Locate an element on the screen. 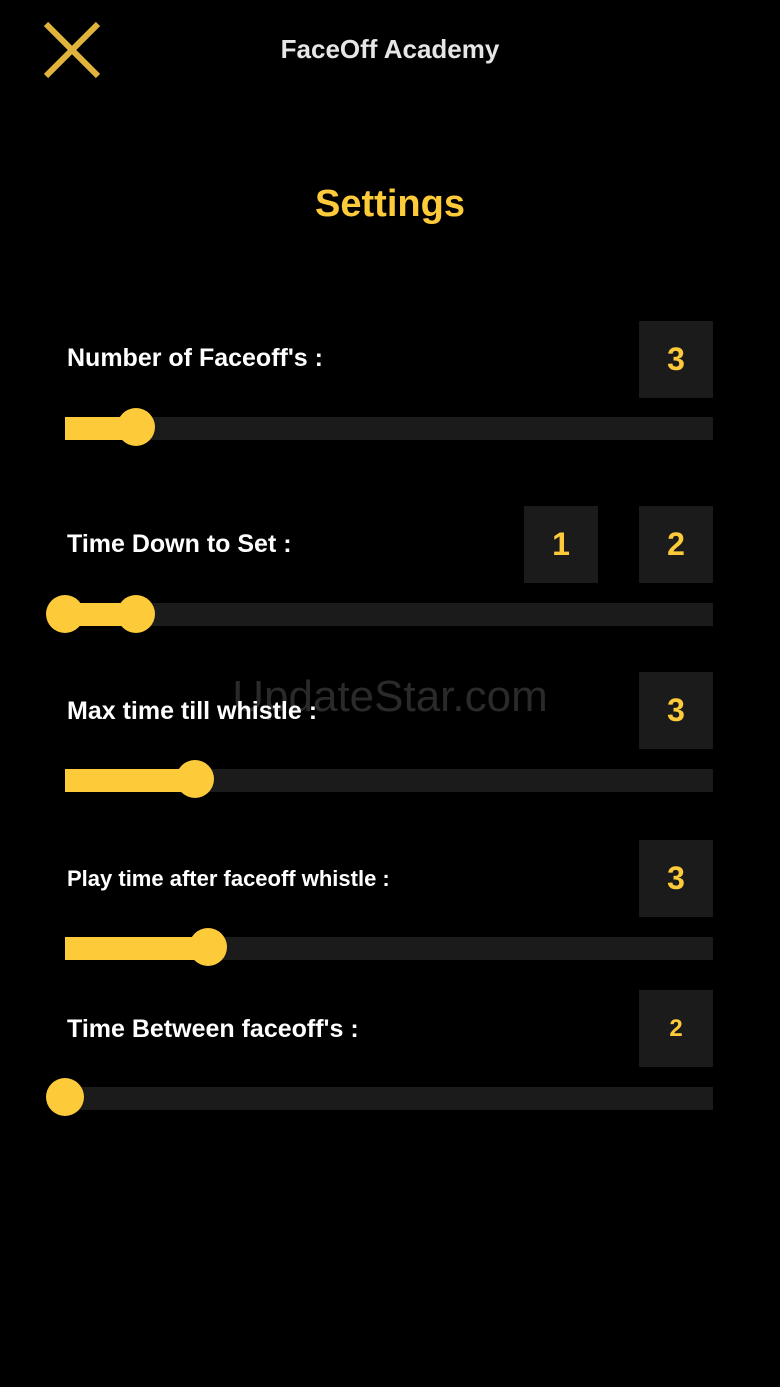  setting-label: Max time till whistle : is located at coordinates (192, 711).